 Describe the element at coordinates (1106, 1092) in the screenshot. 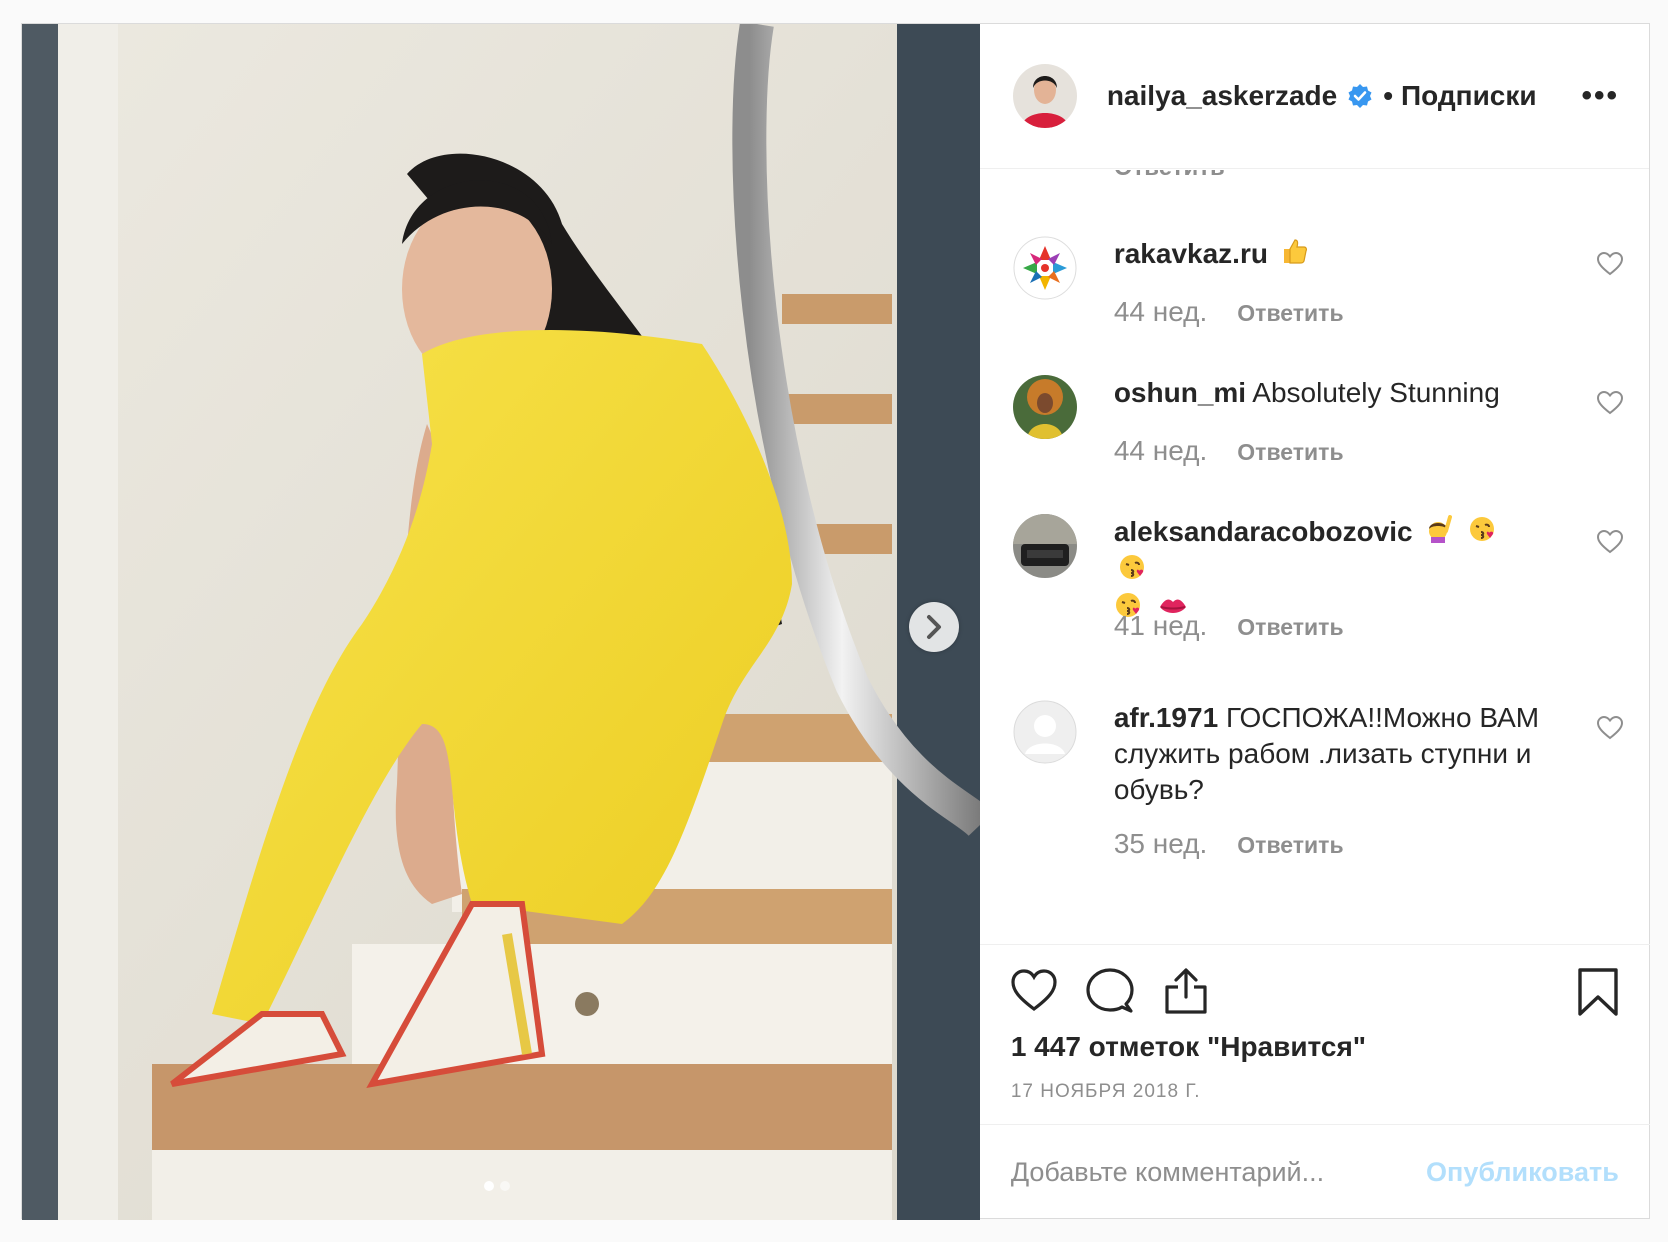

I see `post-date: 17 НОЯБРЯ 2018 Г.` at that location.